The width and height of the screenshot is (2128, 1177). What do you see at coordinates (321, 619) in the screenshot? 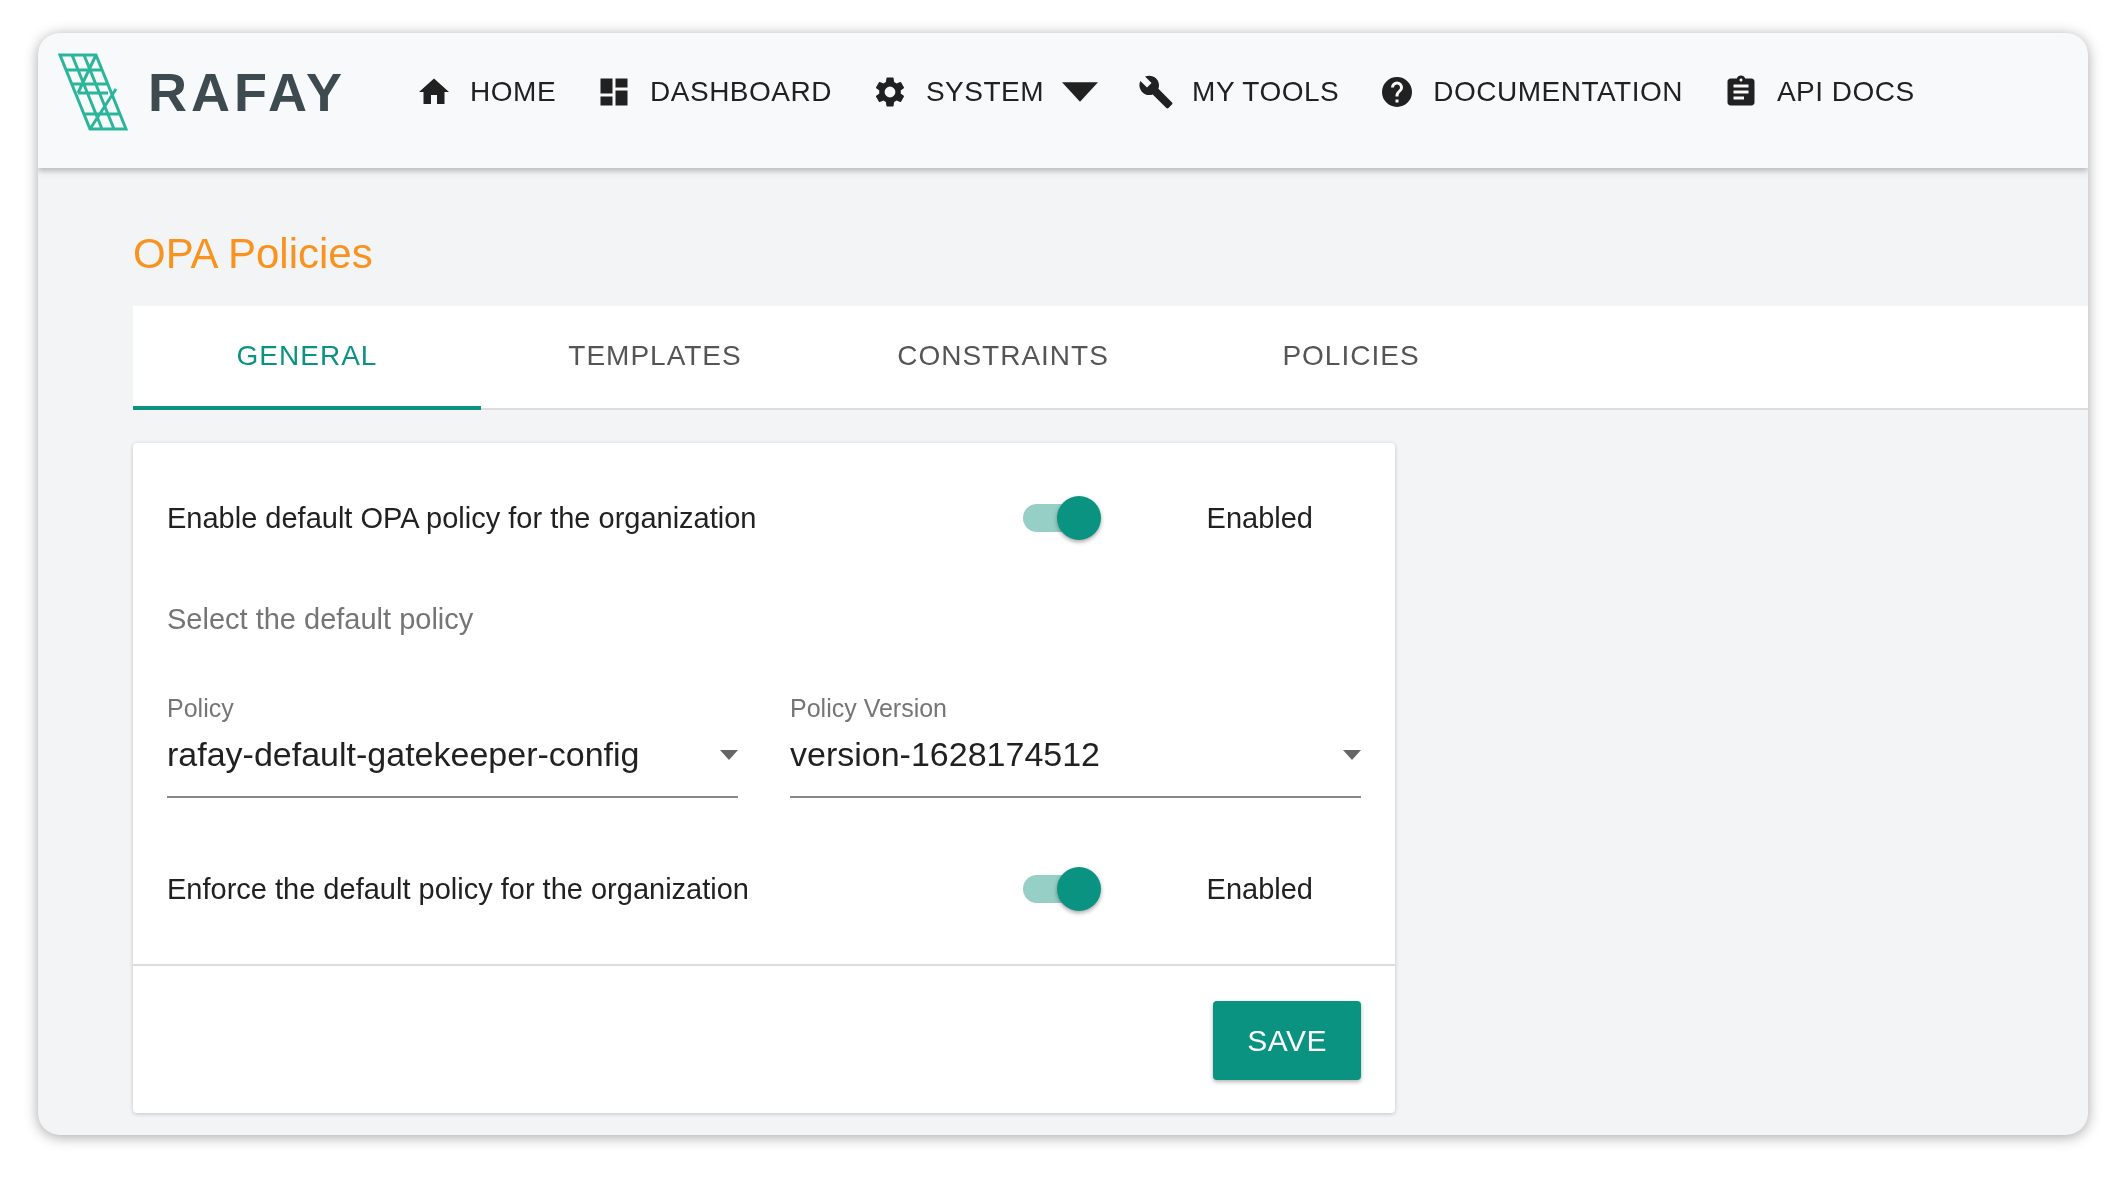
I see `section-label: Select the default policy` at bounding box center [321, 619].